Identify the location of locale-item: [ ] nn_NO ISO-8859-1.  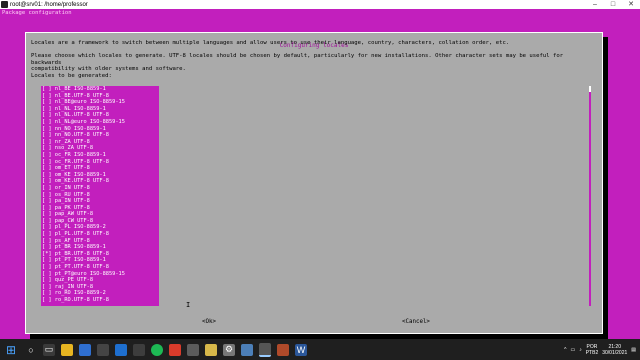
(100, 129).